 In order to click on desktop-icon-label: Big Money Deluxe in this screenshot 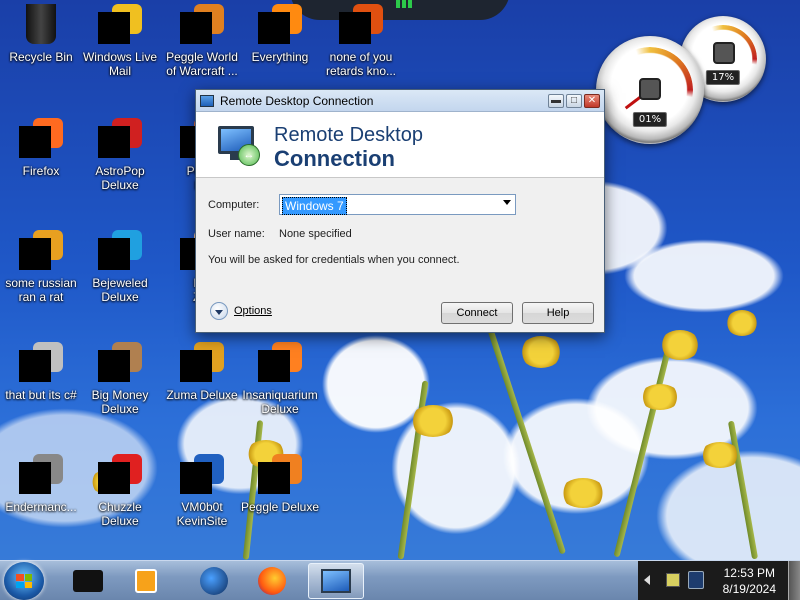, I will do `click(120, 402)`.